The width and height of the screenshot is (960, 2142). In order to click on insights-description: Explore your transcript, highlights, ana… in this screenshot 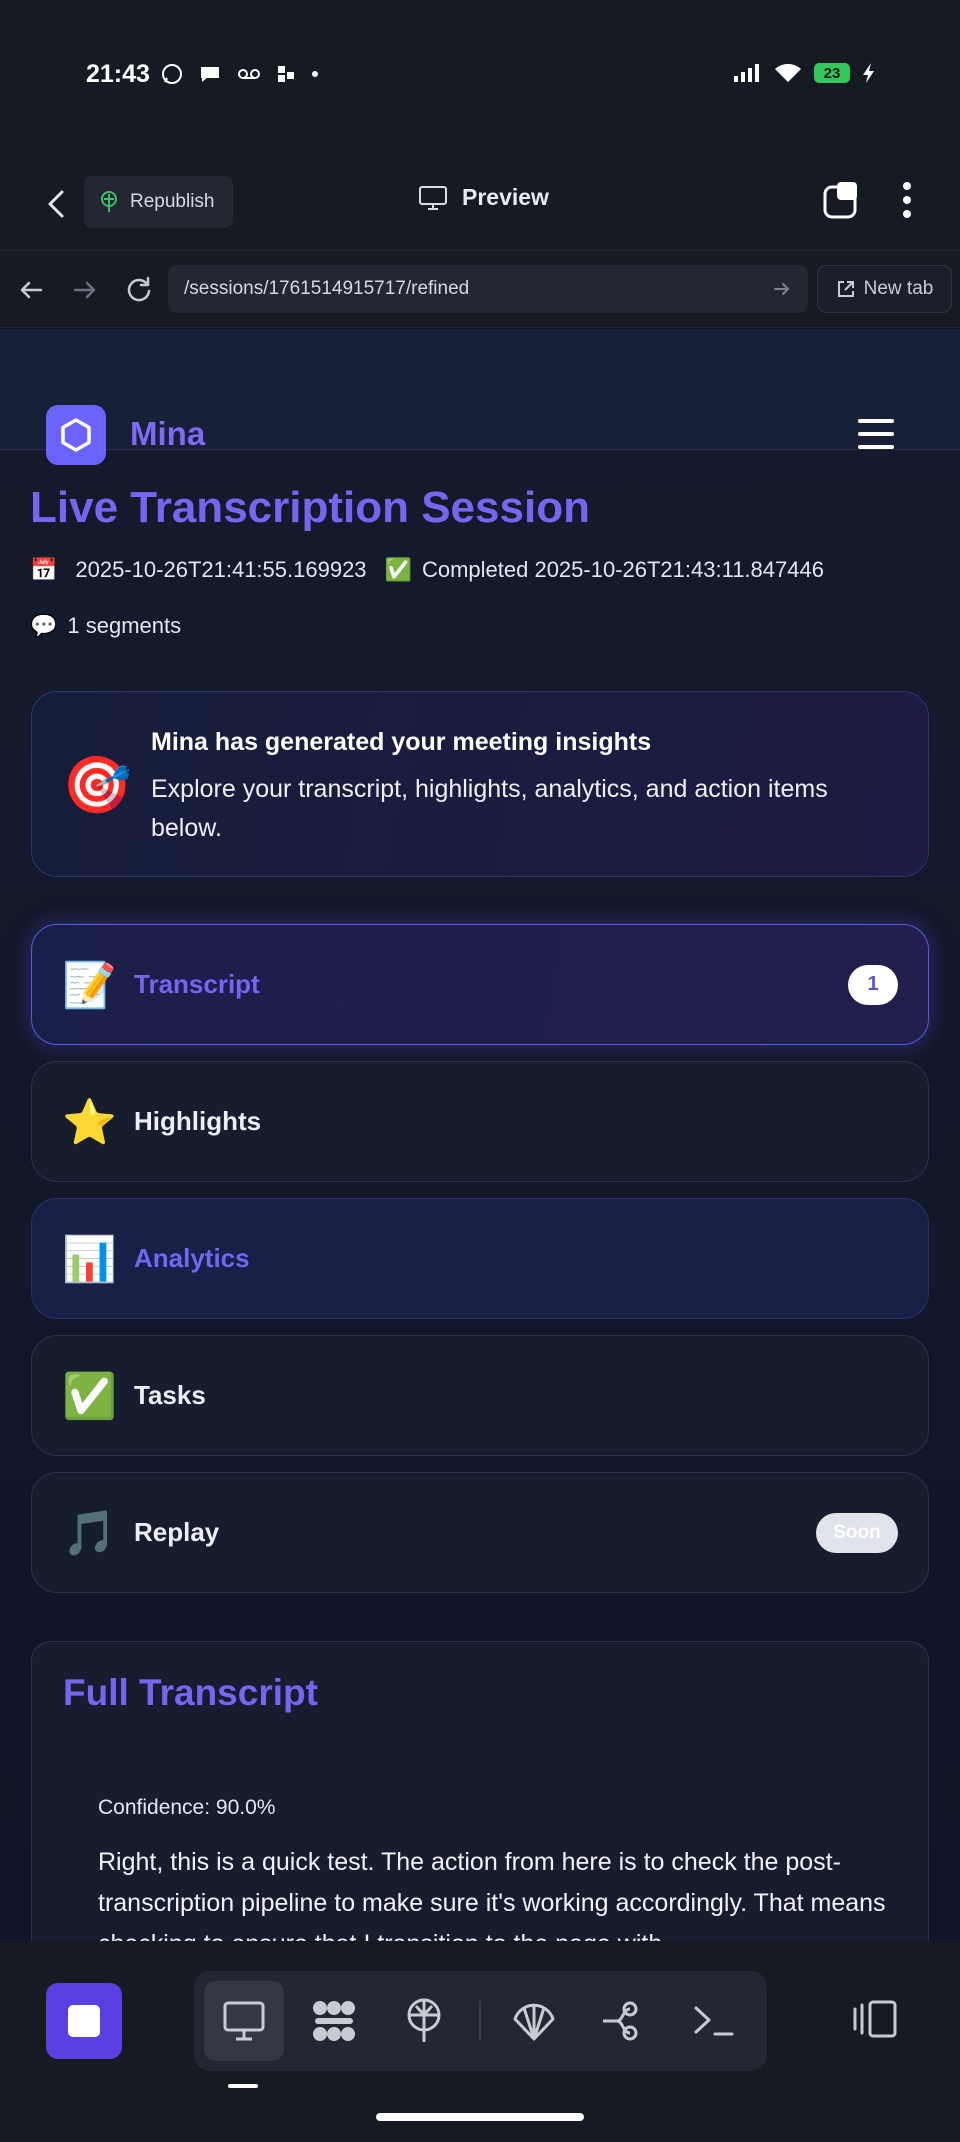, I will do `click(489, 808)`.